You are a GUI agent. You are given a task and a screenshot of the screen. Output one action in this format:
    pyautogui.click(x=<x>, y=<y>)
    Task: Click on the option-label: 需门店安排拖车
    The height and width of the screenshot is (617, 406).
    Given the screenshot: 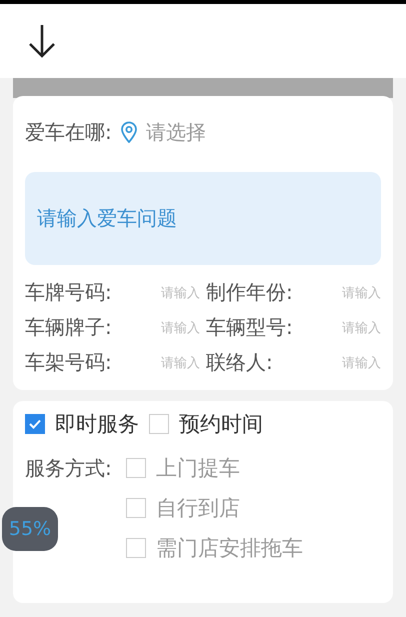 What is the action you would take?
    pyautogui.click(x=229, y=548)
    